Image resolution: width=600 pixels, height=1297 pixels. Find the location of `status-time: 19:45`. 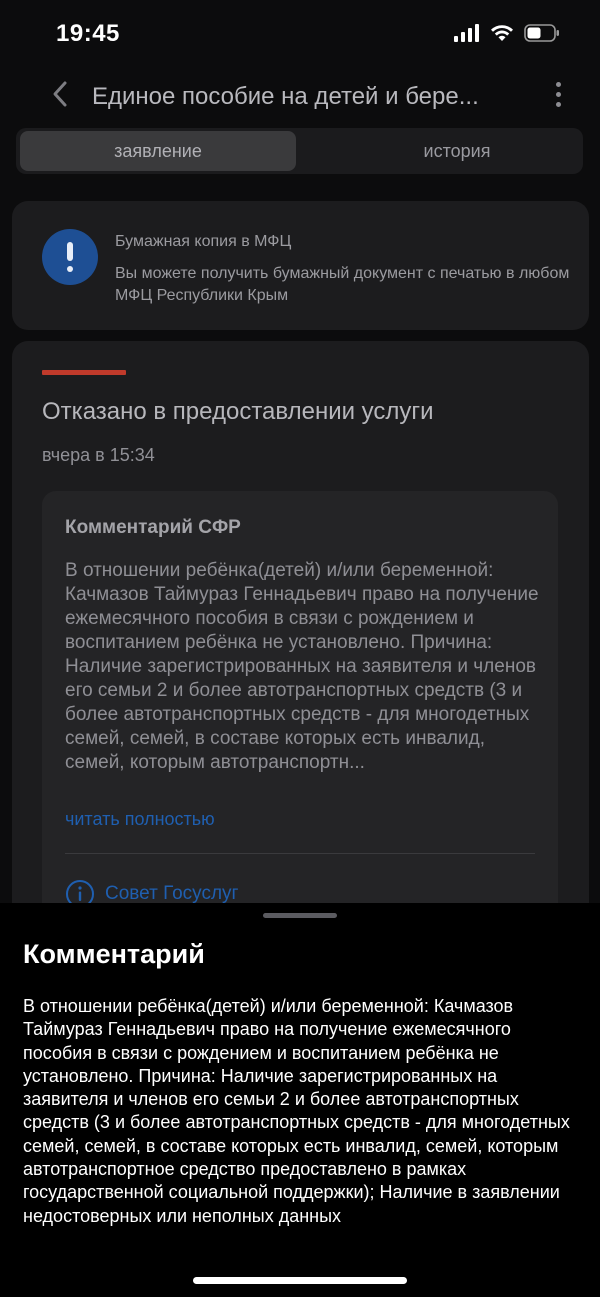

status-time: 19:45 is located at coordinates (88, 33).